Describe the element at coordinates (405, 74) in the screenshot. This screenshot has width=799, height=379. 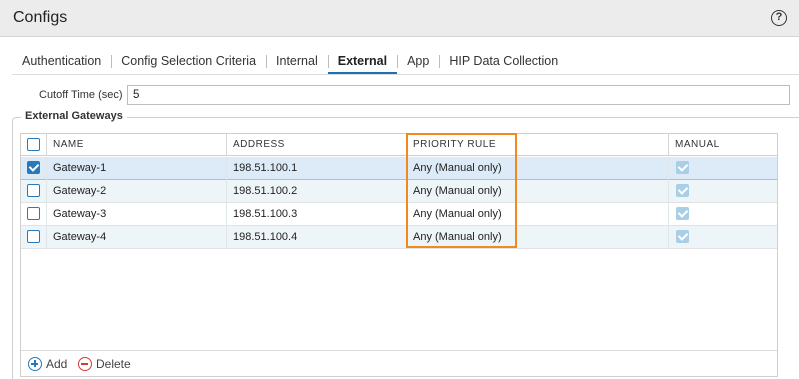
I see `tab-divider` at that location.